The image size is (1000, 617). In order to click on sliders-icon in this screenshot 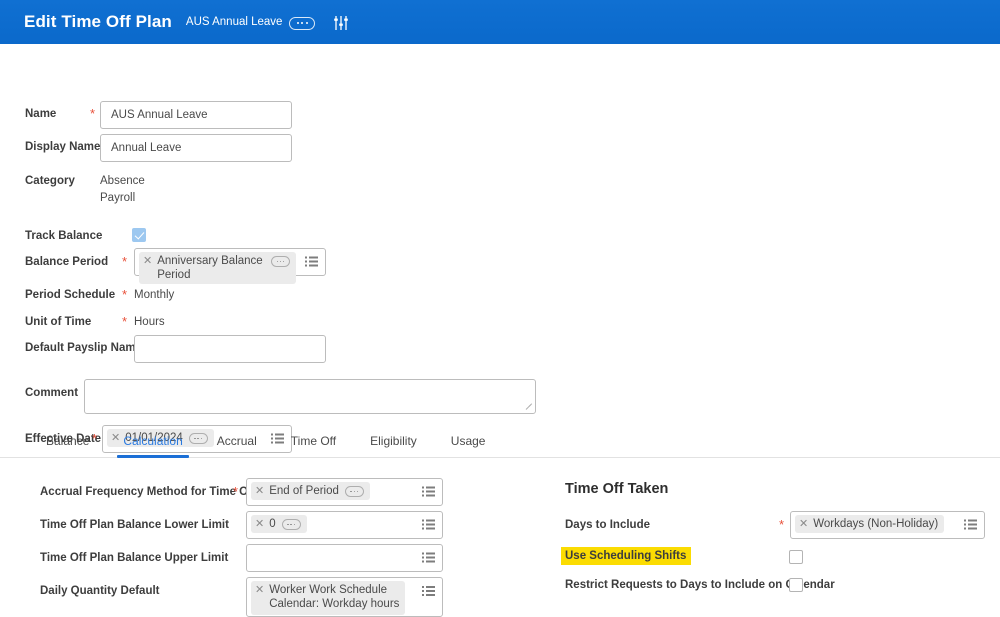, I will do `click(341, 23)`.